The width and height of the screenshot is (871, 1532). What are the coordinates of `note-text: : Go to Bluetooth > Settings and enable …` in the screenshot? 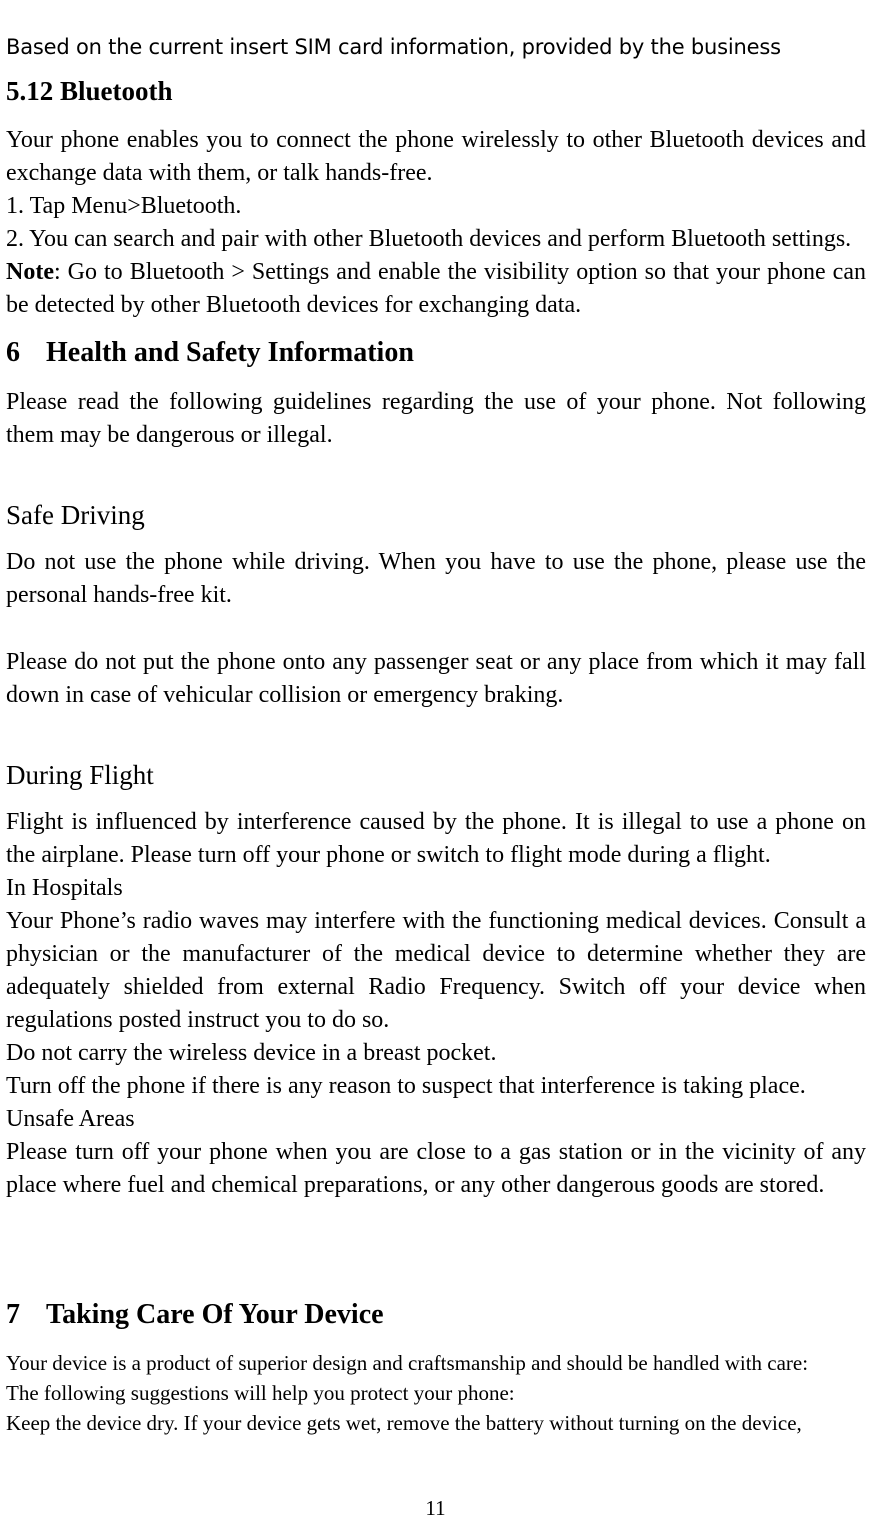 It's located at (436, 288).